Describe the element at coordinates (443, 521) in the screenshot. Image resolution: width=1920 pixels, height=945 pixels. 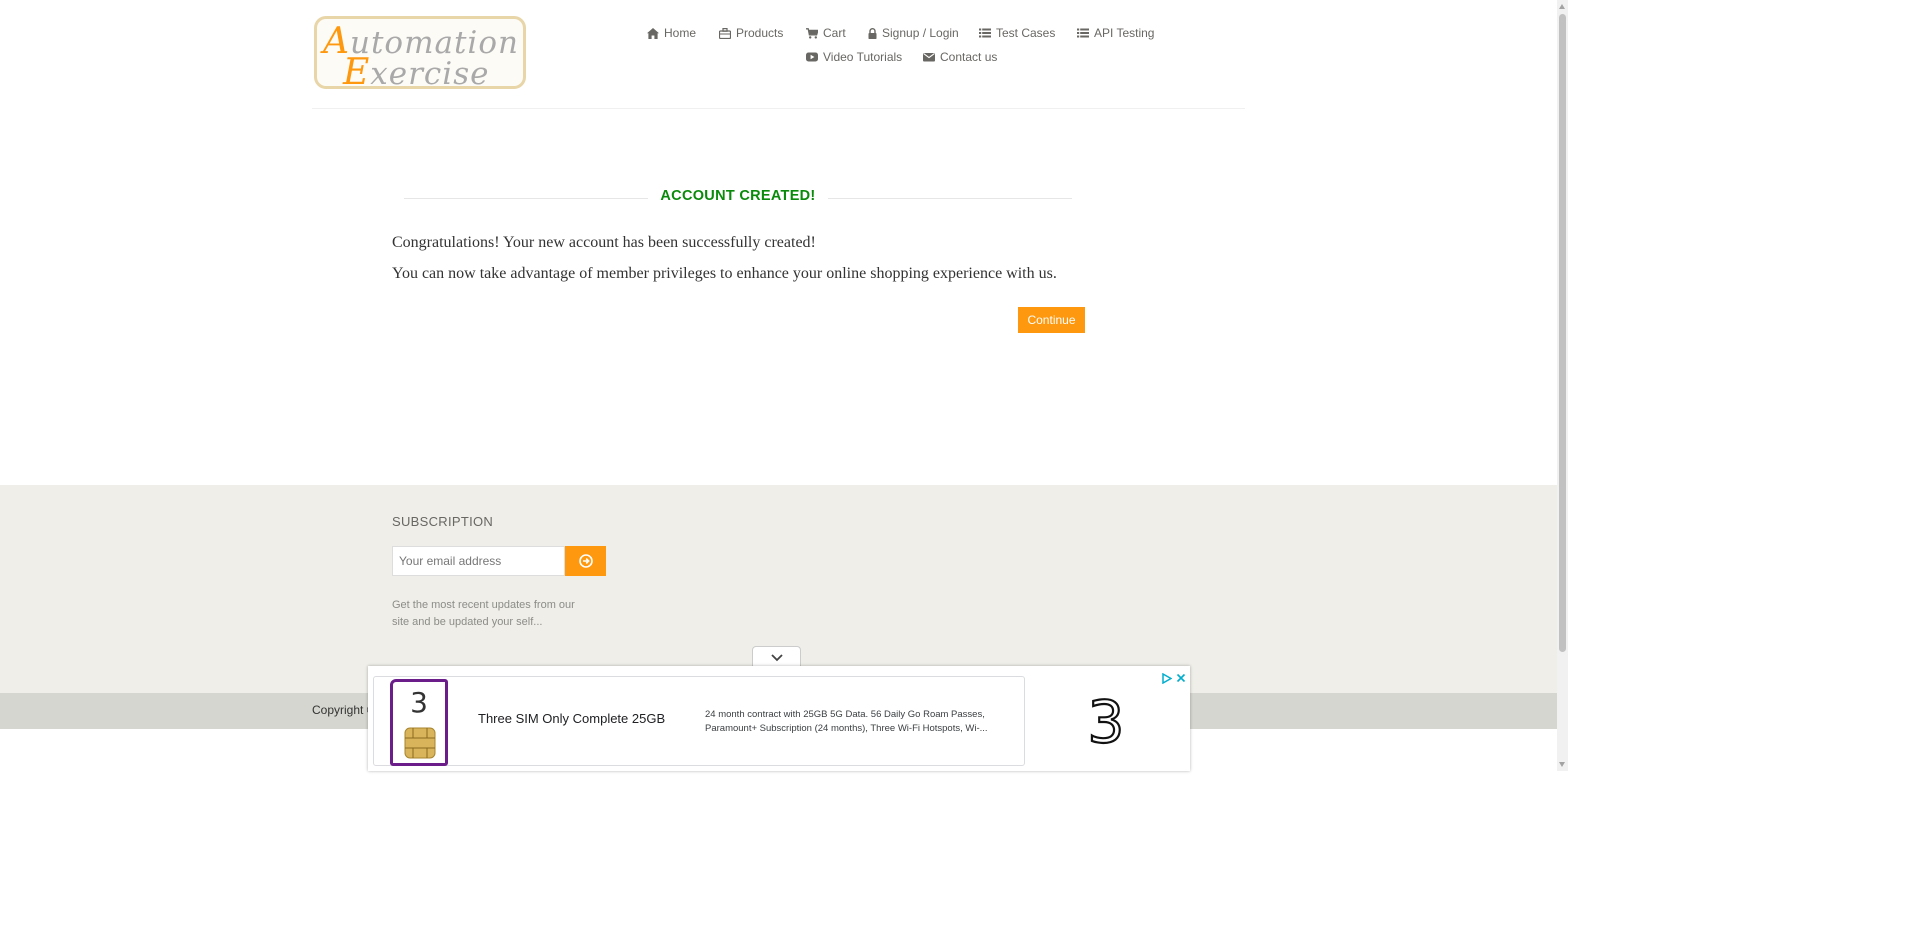
I see `subscription-title: SUBSCRIPTION` at that location.